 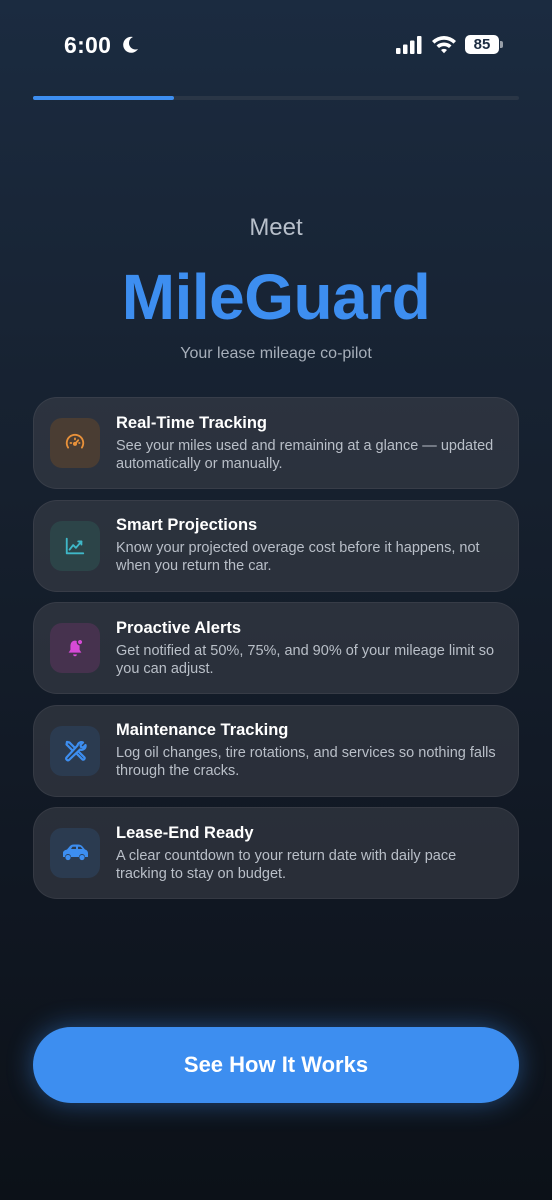 What do you see at coordinates (88, 45) in the screenshot?
I see `status-time: 6:00` at bounding box center [88, 45].